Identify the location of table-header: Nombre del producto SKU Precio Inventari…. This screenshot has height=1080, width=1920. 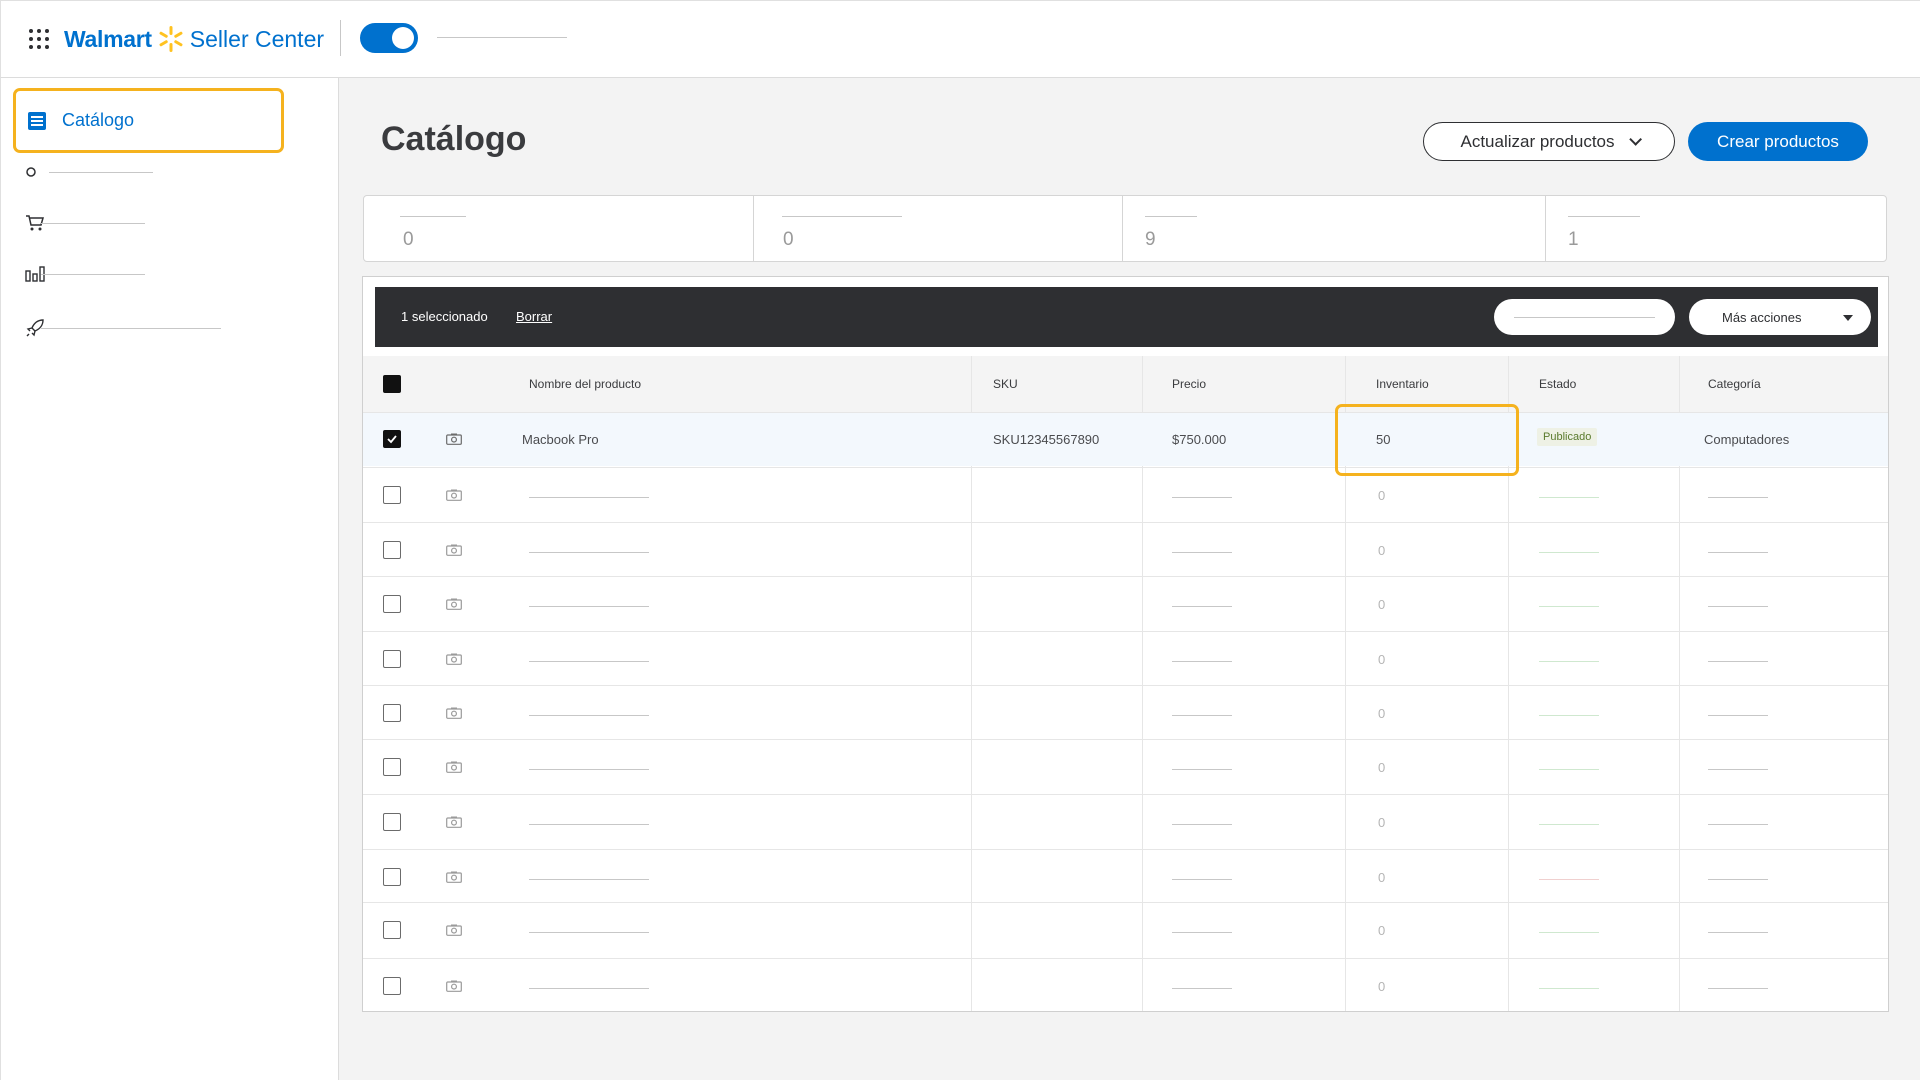
(1125, 384).